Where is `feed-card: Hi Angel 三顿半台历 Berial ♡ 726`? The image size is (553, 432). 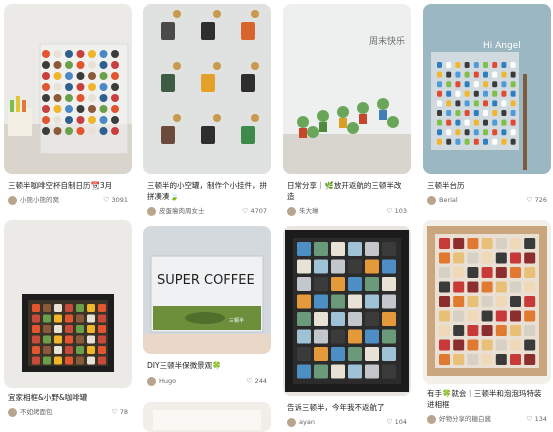
feed-card: Hi Angel 三顿半台历 Berial ♡ 726 is located at coordinates (487, 109).